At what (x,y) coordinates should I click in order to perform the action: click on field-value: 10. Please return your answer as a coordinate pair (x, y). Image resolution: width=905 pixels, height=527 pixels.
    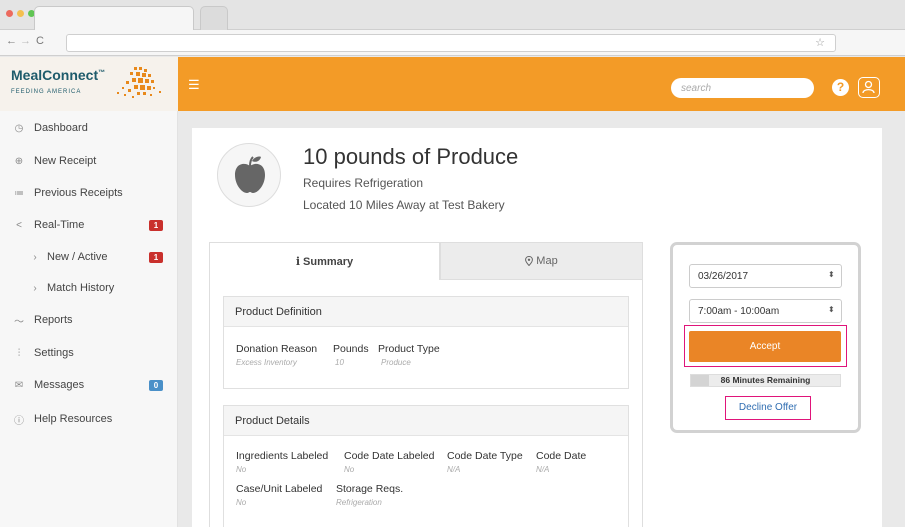
    Looking at the image, I should click on (339, 362).